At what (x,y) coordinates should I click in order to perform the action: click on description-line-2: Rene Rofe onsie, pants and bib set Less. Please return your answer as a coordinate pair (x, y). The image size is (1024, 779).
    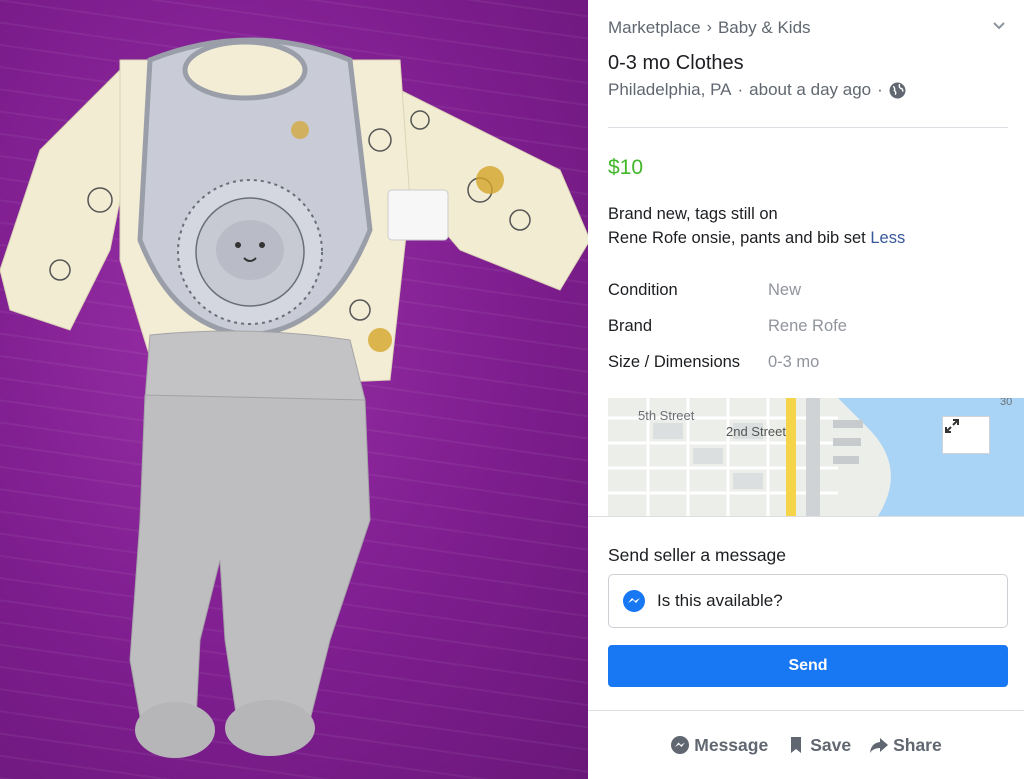
    Looking at the image, I should click on (756, 238).